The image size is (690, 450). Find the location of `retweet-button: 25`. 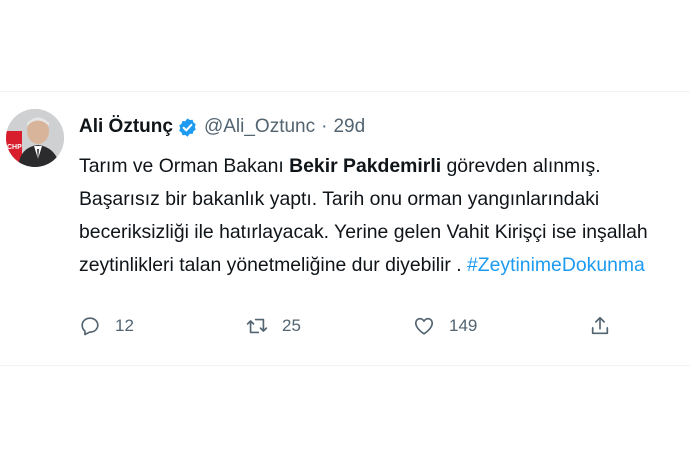

retweet-button: 25 is located at coordinates (273, 326).